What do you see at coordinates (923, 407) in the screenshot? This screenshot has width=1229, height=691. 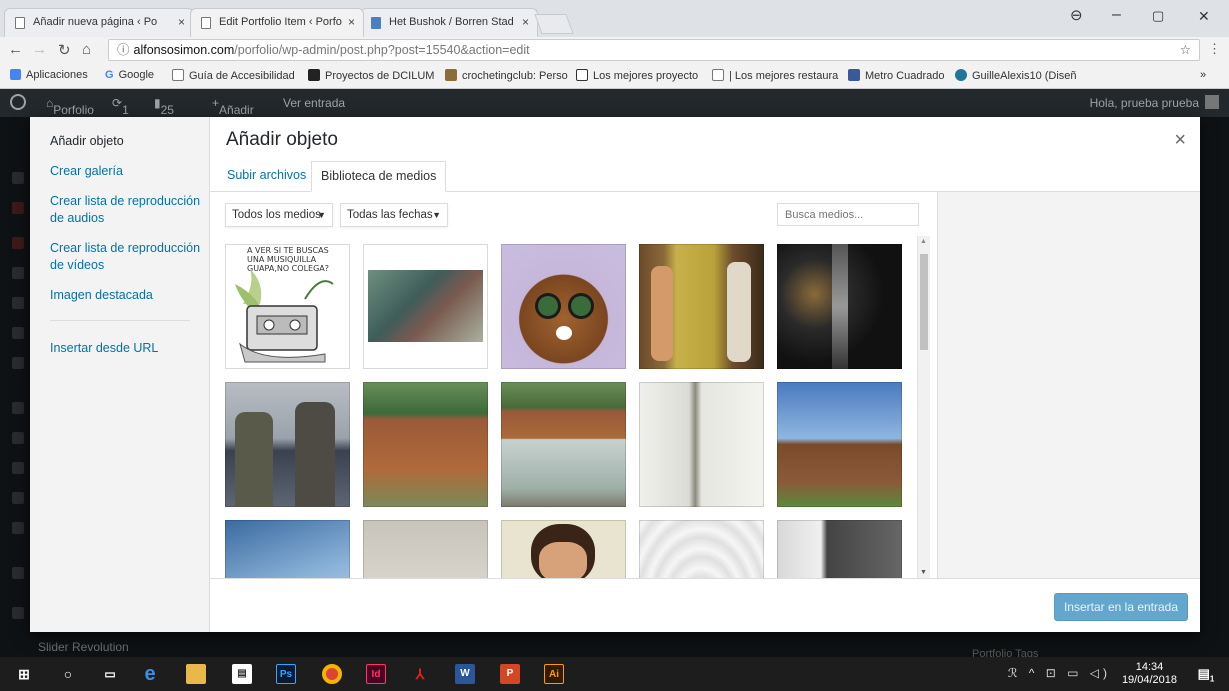 I see `grid-scrollbar: ▲ ▼` at bounding box center [923, 407].